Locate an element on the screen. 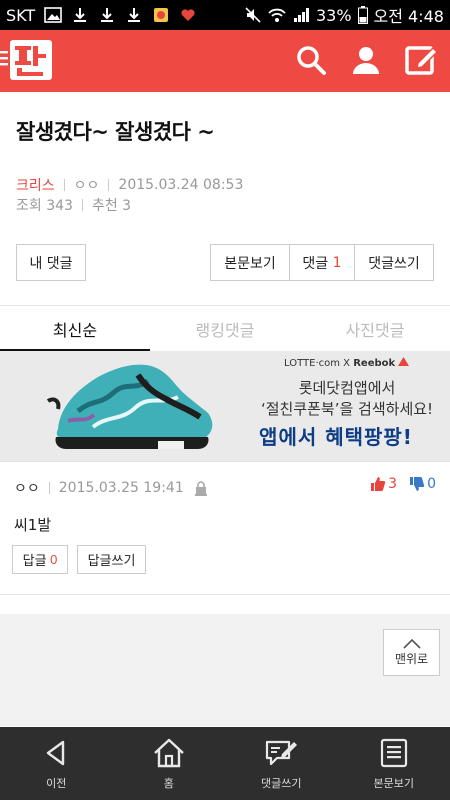 The width and height of the screenshot is (450, 800). comments-label: 댓글 is located at coordinates (315, 263).